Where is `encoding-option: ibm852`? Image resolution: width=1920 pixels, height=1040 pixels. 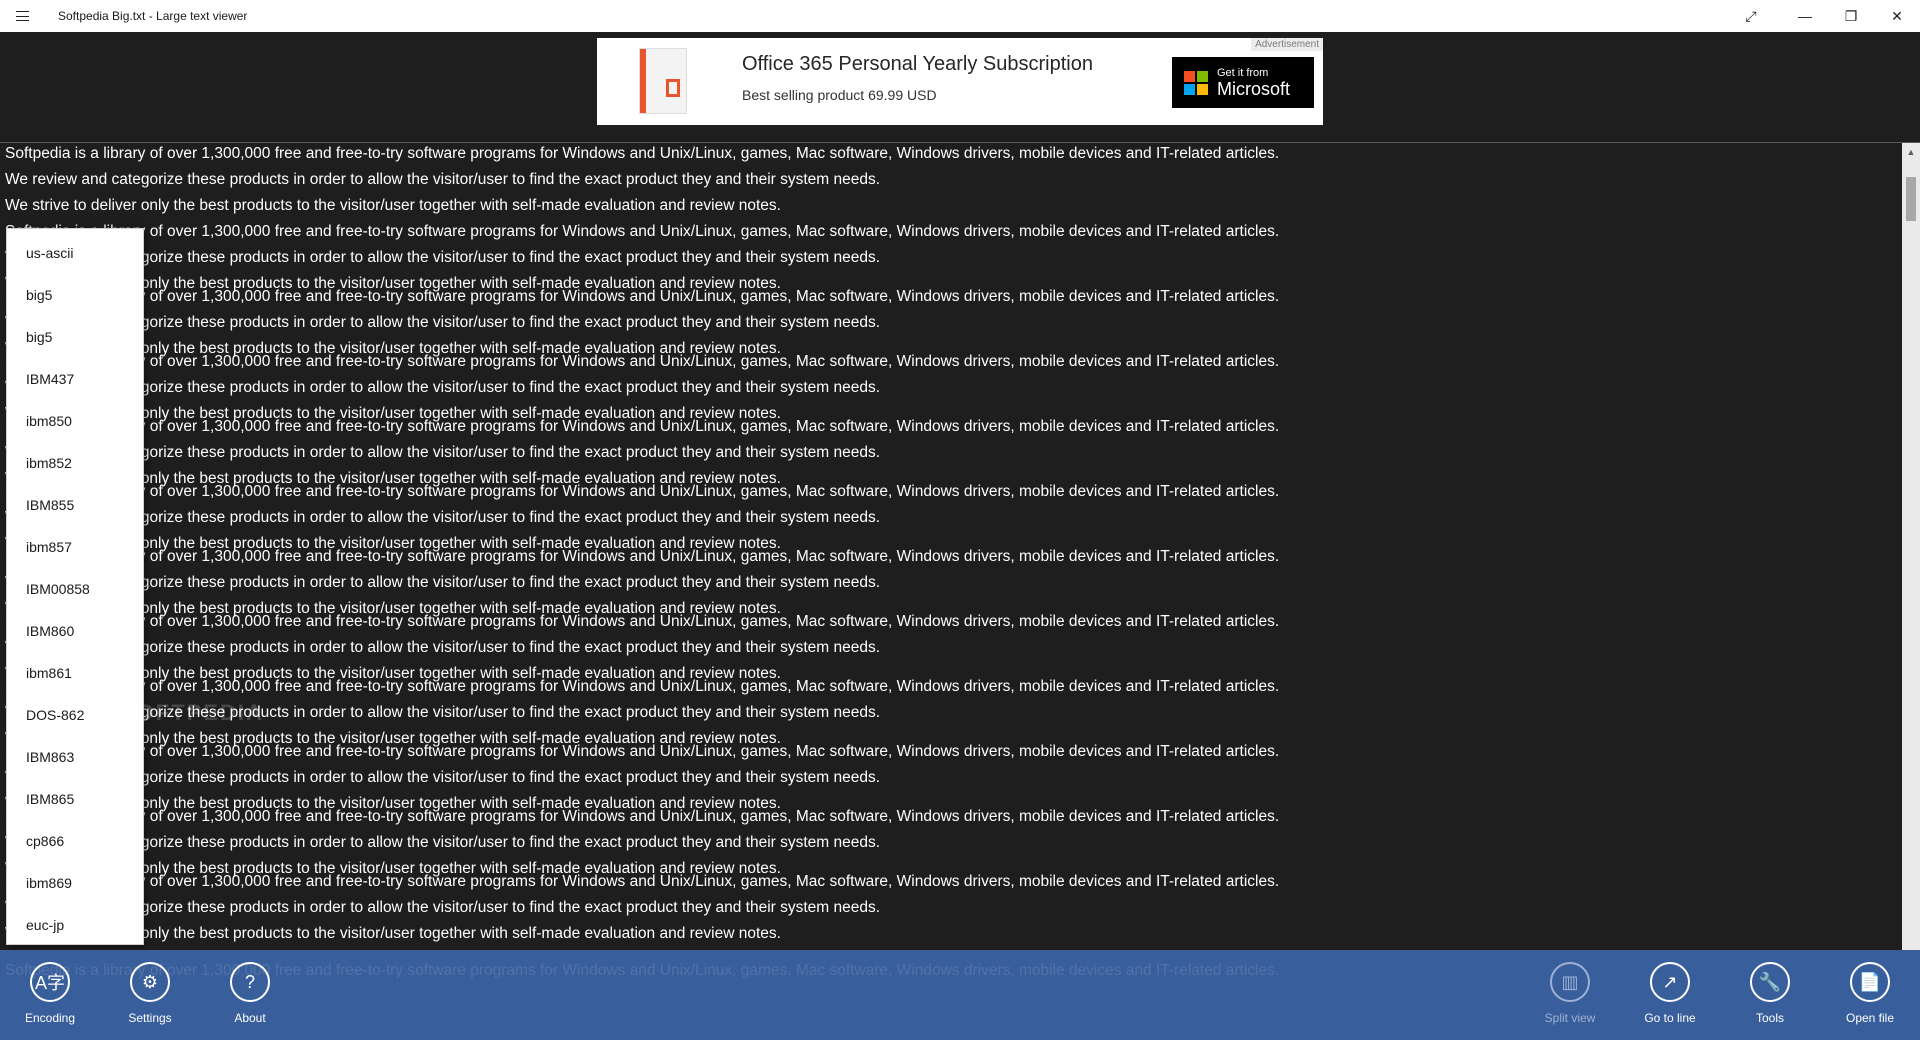
encoding-option: ibm852 is located at coordinates (75, 463).